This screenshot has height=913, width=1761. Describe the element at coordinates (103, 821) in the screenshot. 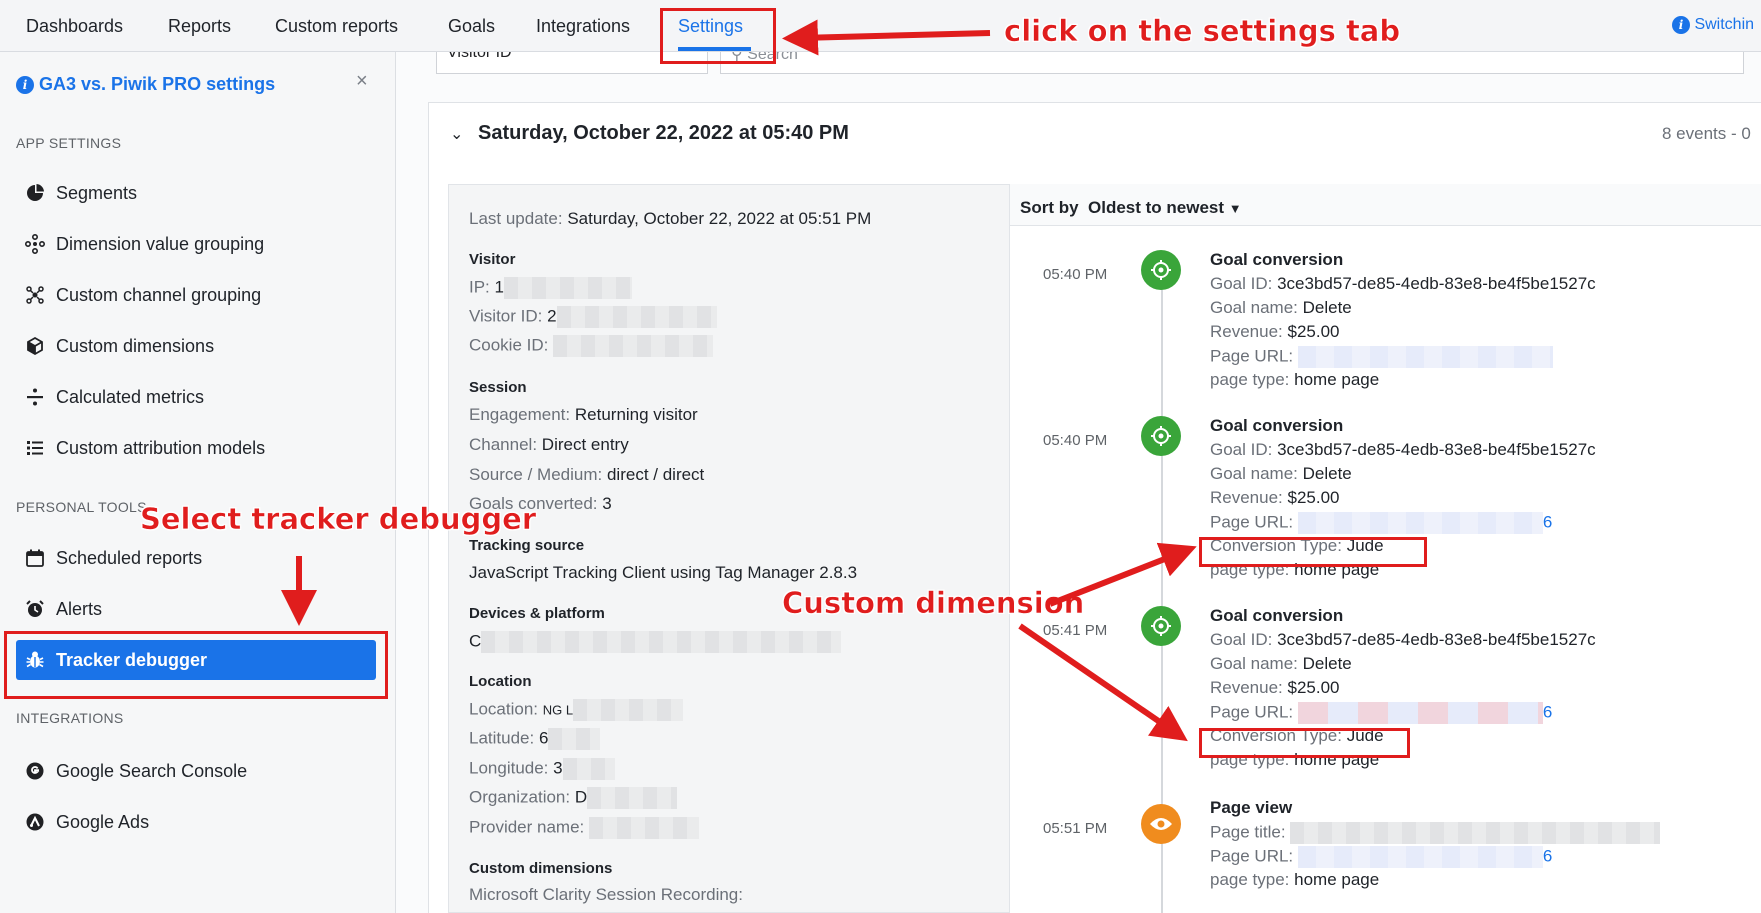

I see `sidebar-item-label: Google Ads` at that location.